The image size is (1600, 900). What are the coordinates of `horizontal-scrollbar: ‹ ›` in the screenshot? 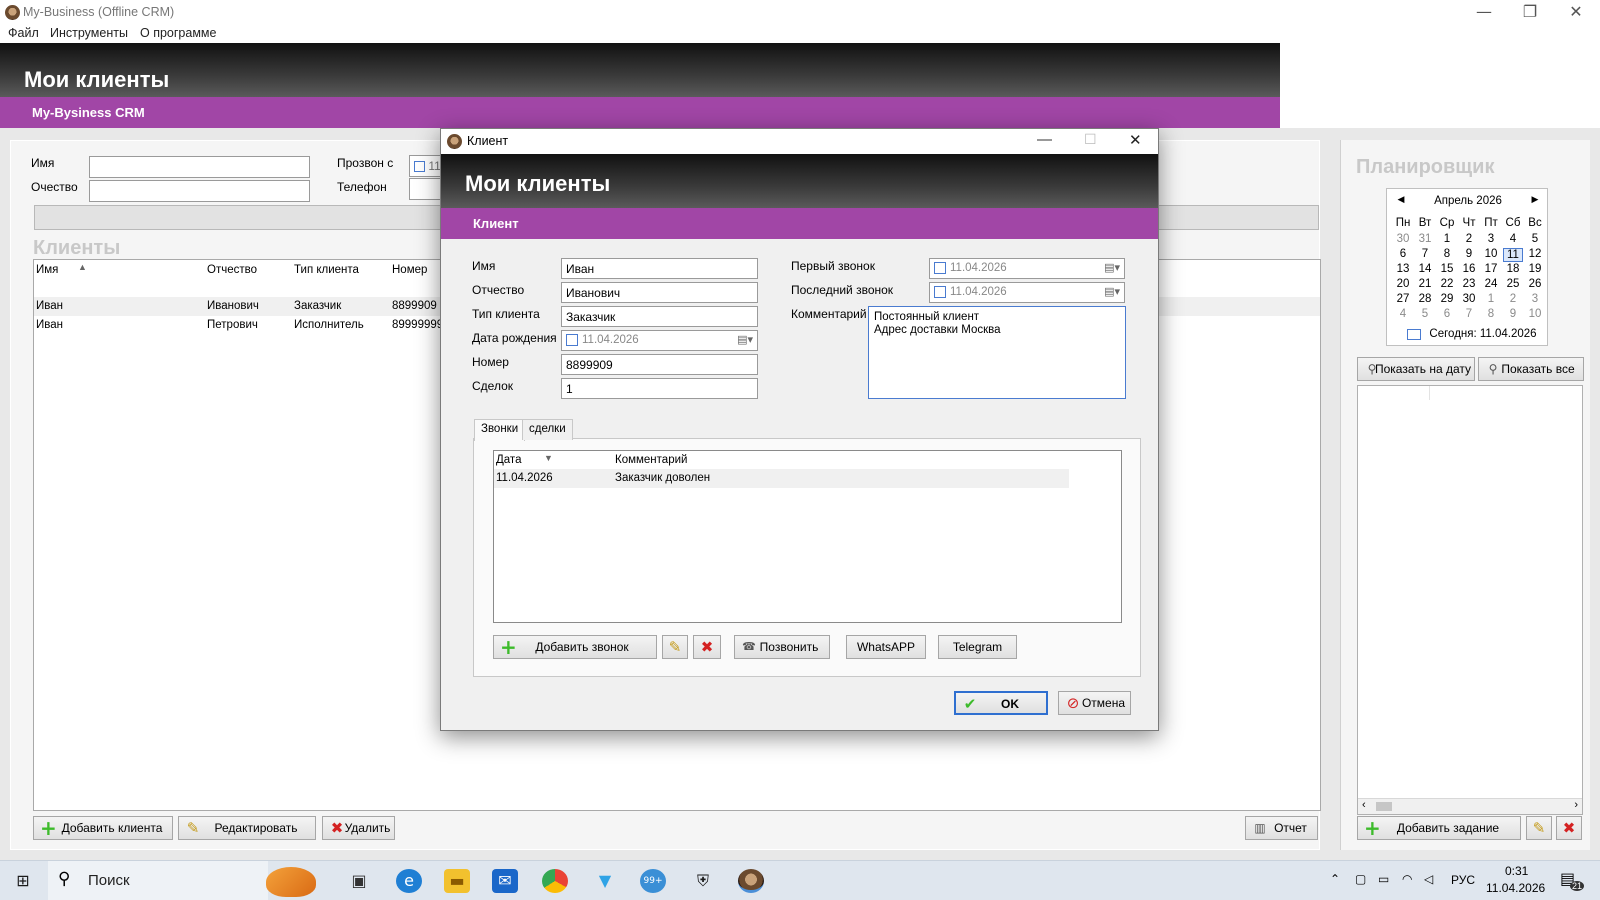 It's located at (1470, 806).